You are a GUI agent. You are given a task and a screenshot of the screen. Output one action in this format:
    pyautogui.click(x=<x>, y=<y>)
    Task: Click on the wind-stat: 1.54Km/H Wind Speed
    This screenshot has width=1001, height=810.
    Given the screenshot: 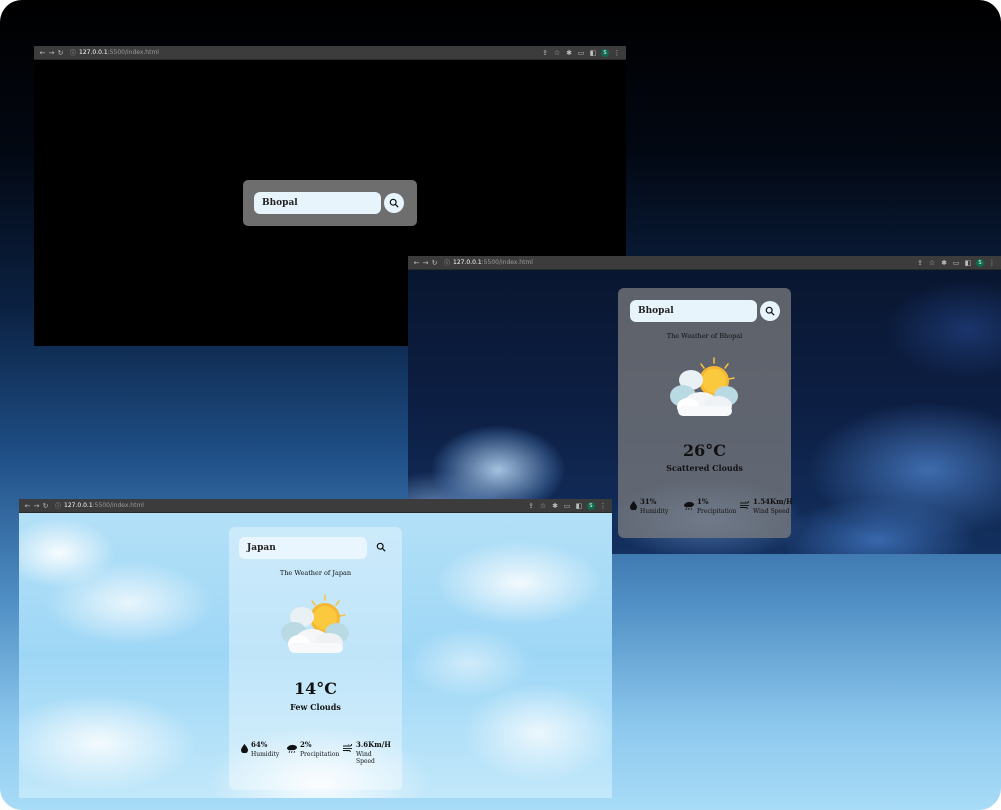 What is the action you would take?
    pyautogui.click(x=766, y=506)
    